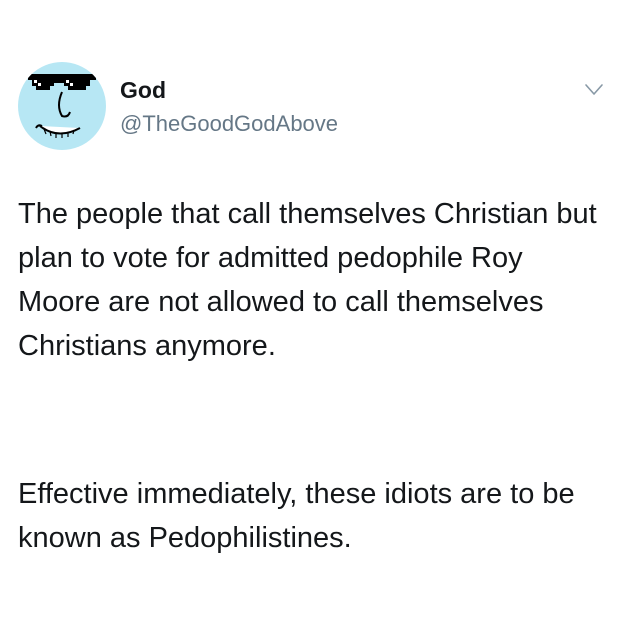 The height and width of the screenshot is (620, 620). Describe the element at coordinates (229, 124) in the screenshot. I see `user-handle: @TheGoodGodAbove` at that location.